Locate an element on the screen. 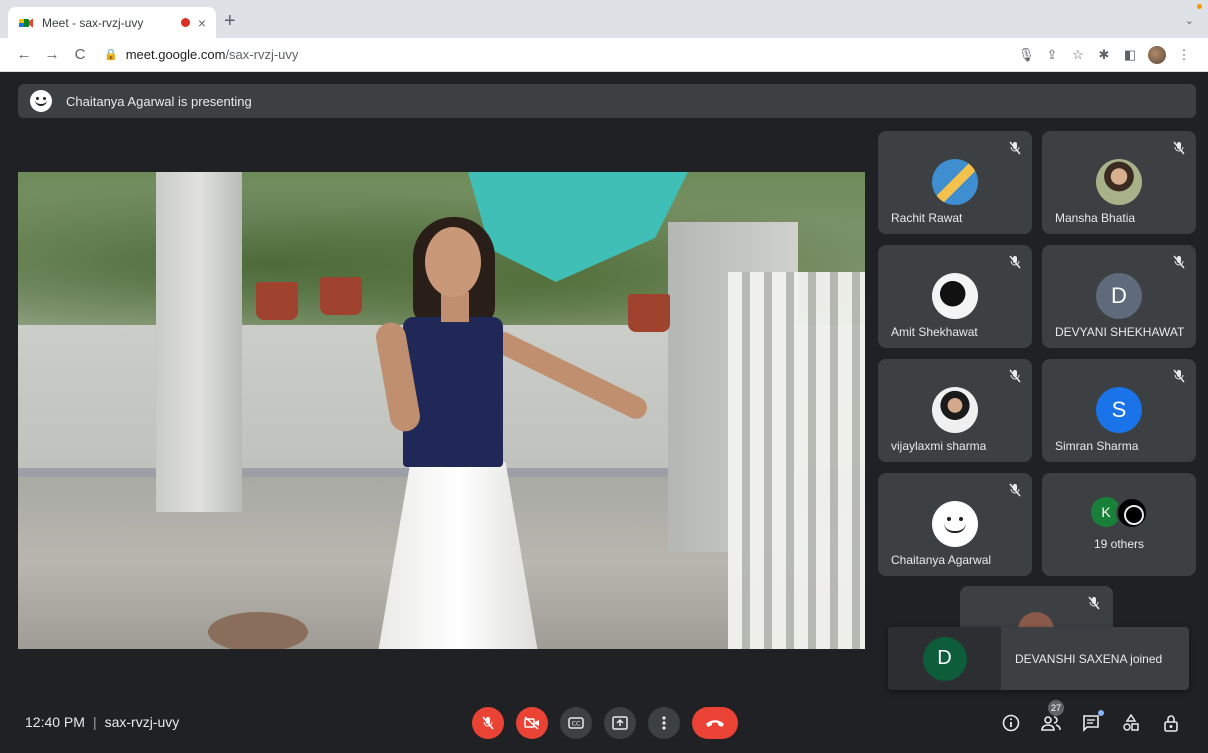 The image size is (1208, 753). participant-avatar: S is located at coordinates (1119, 410).